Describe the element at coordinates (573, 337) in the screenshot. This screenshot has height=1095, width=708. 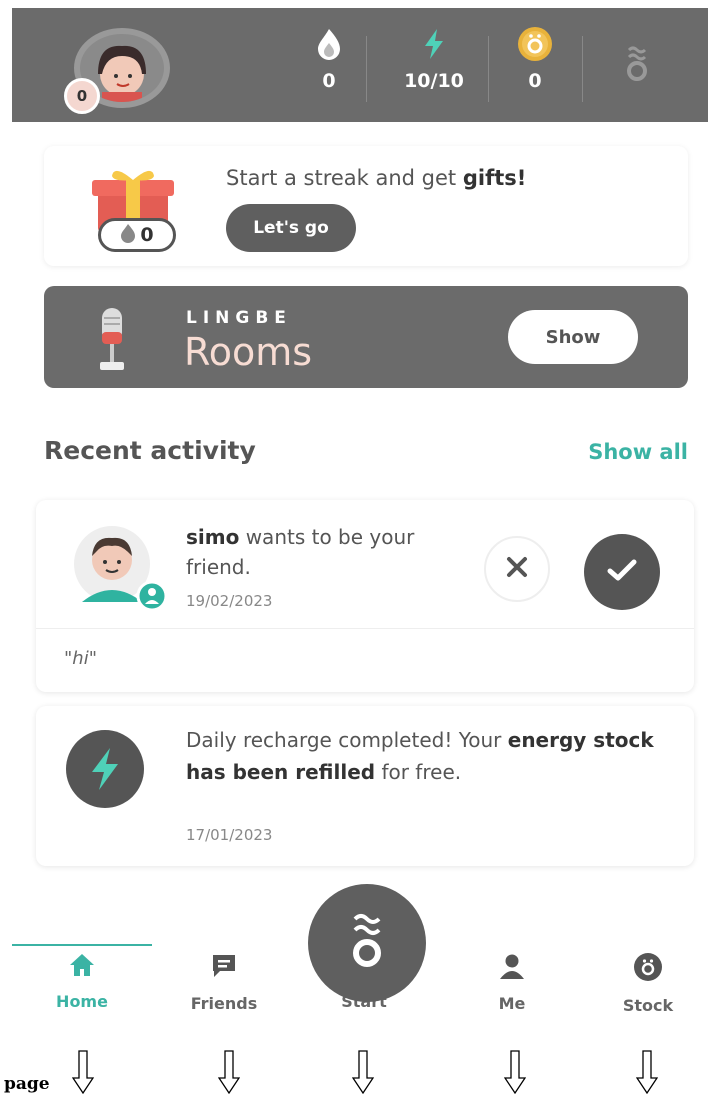
I see `show-rooms-button: Show` at that location.